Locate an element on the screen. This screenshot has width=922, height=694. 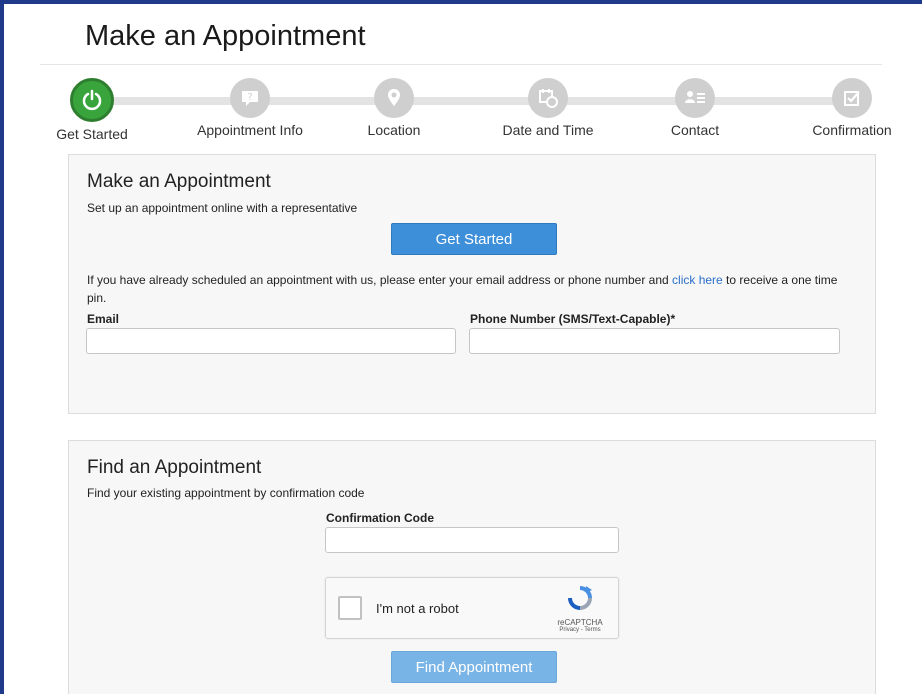
email-field is located at coordinates (271, 341).